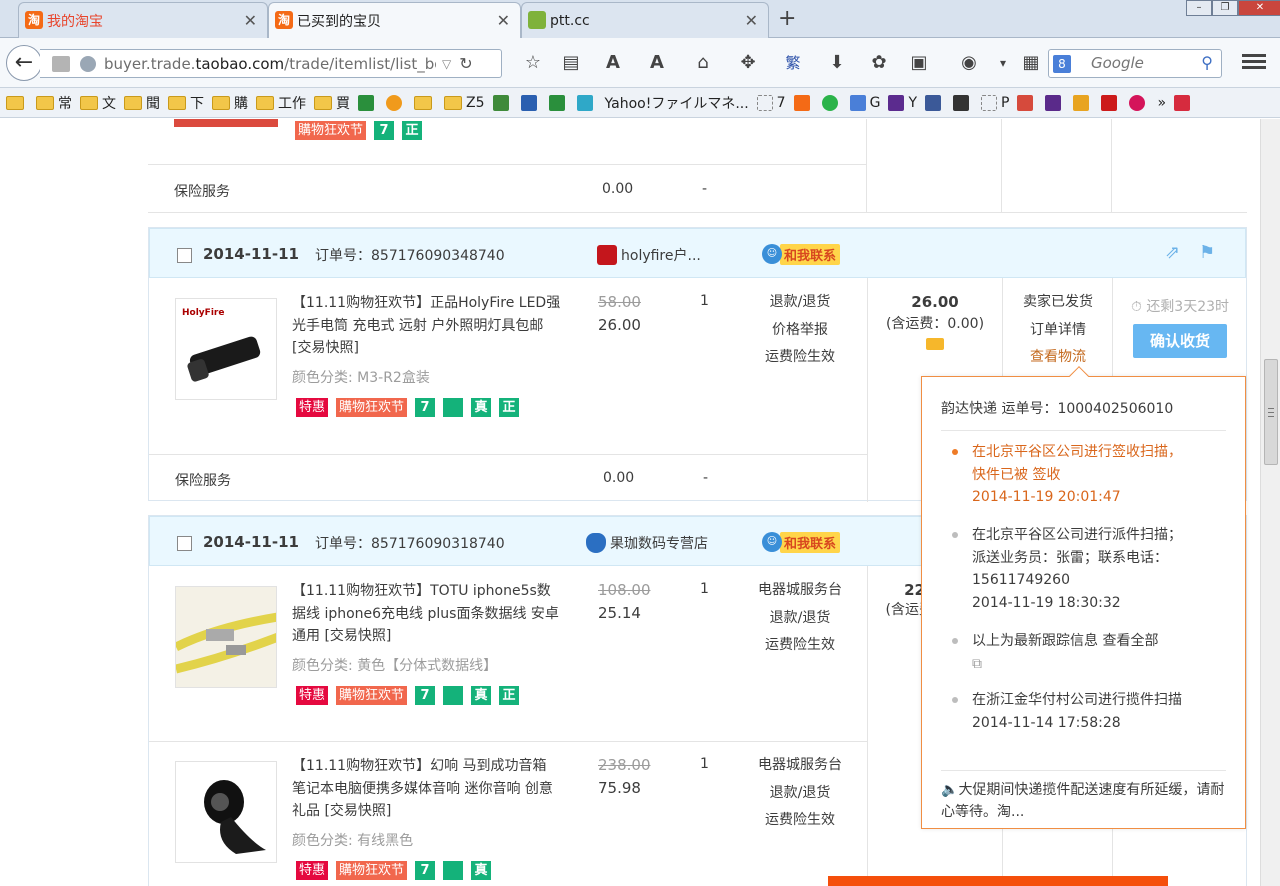 This screenshot has width=1280, height=886. What do you see at coordinates (1271, 412) in the screenshot?
I see `scrollbar-thumb` at bounding box center [1271, 412].